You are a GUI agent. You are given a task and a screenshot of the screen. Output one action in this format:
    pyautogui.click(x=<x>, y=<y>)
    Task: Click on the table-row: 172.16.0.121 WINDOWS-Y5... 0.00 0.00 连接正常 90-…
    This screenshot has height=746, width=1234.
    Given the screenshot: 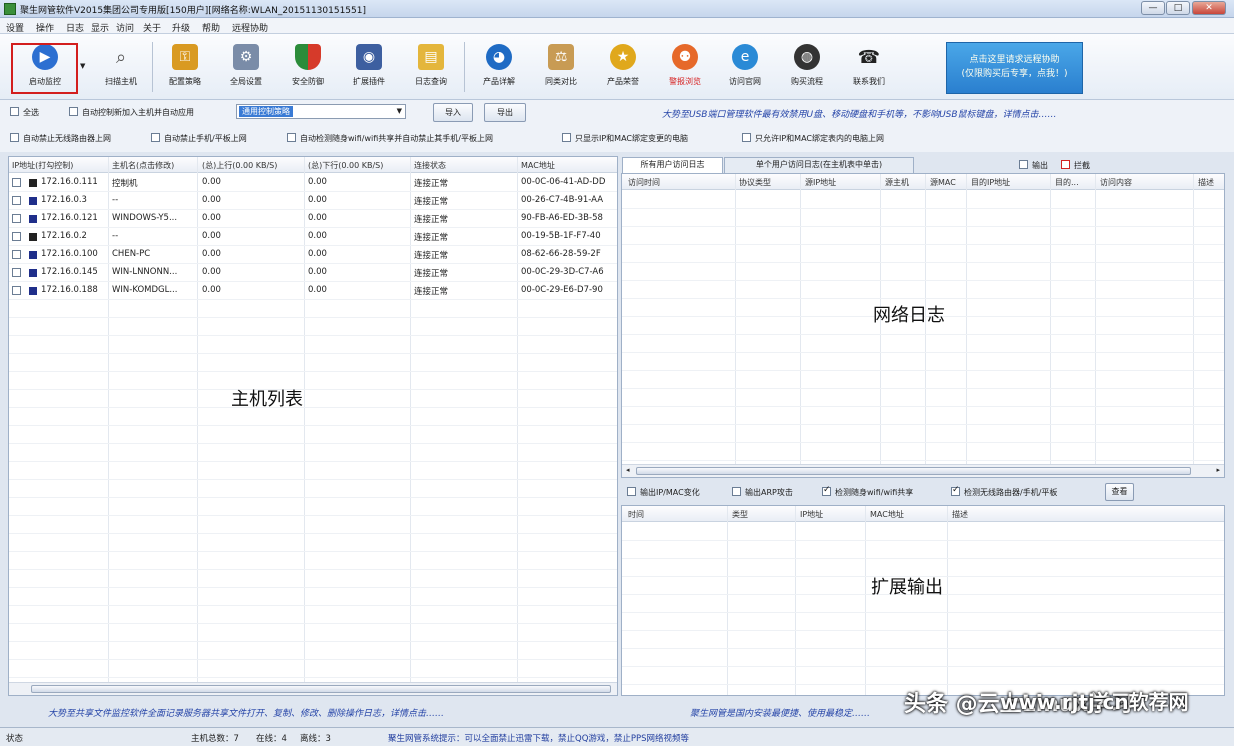 What is the action you would take?
    pyautogui.click(x=313, y=219)
    